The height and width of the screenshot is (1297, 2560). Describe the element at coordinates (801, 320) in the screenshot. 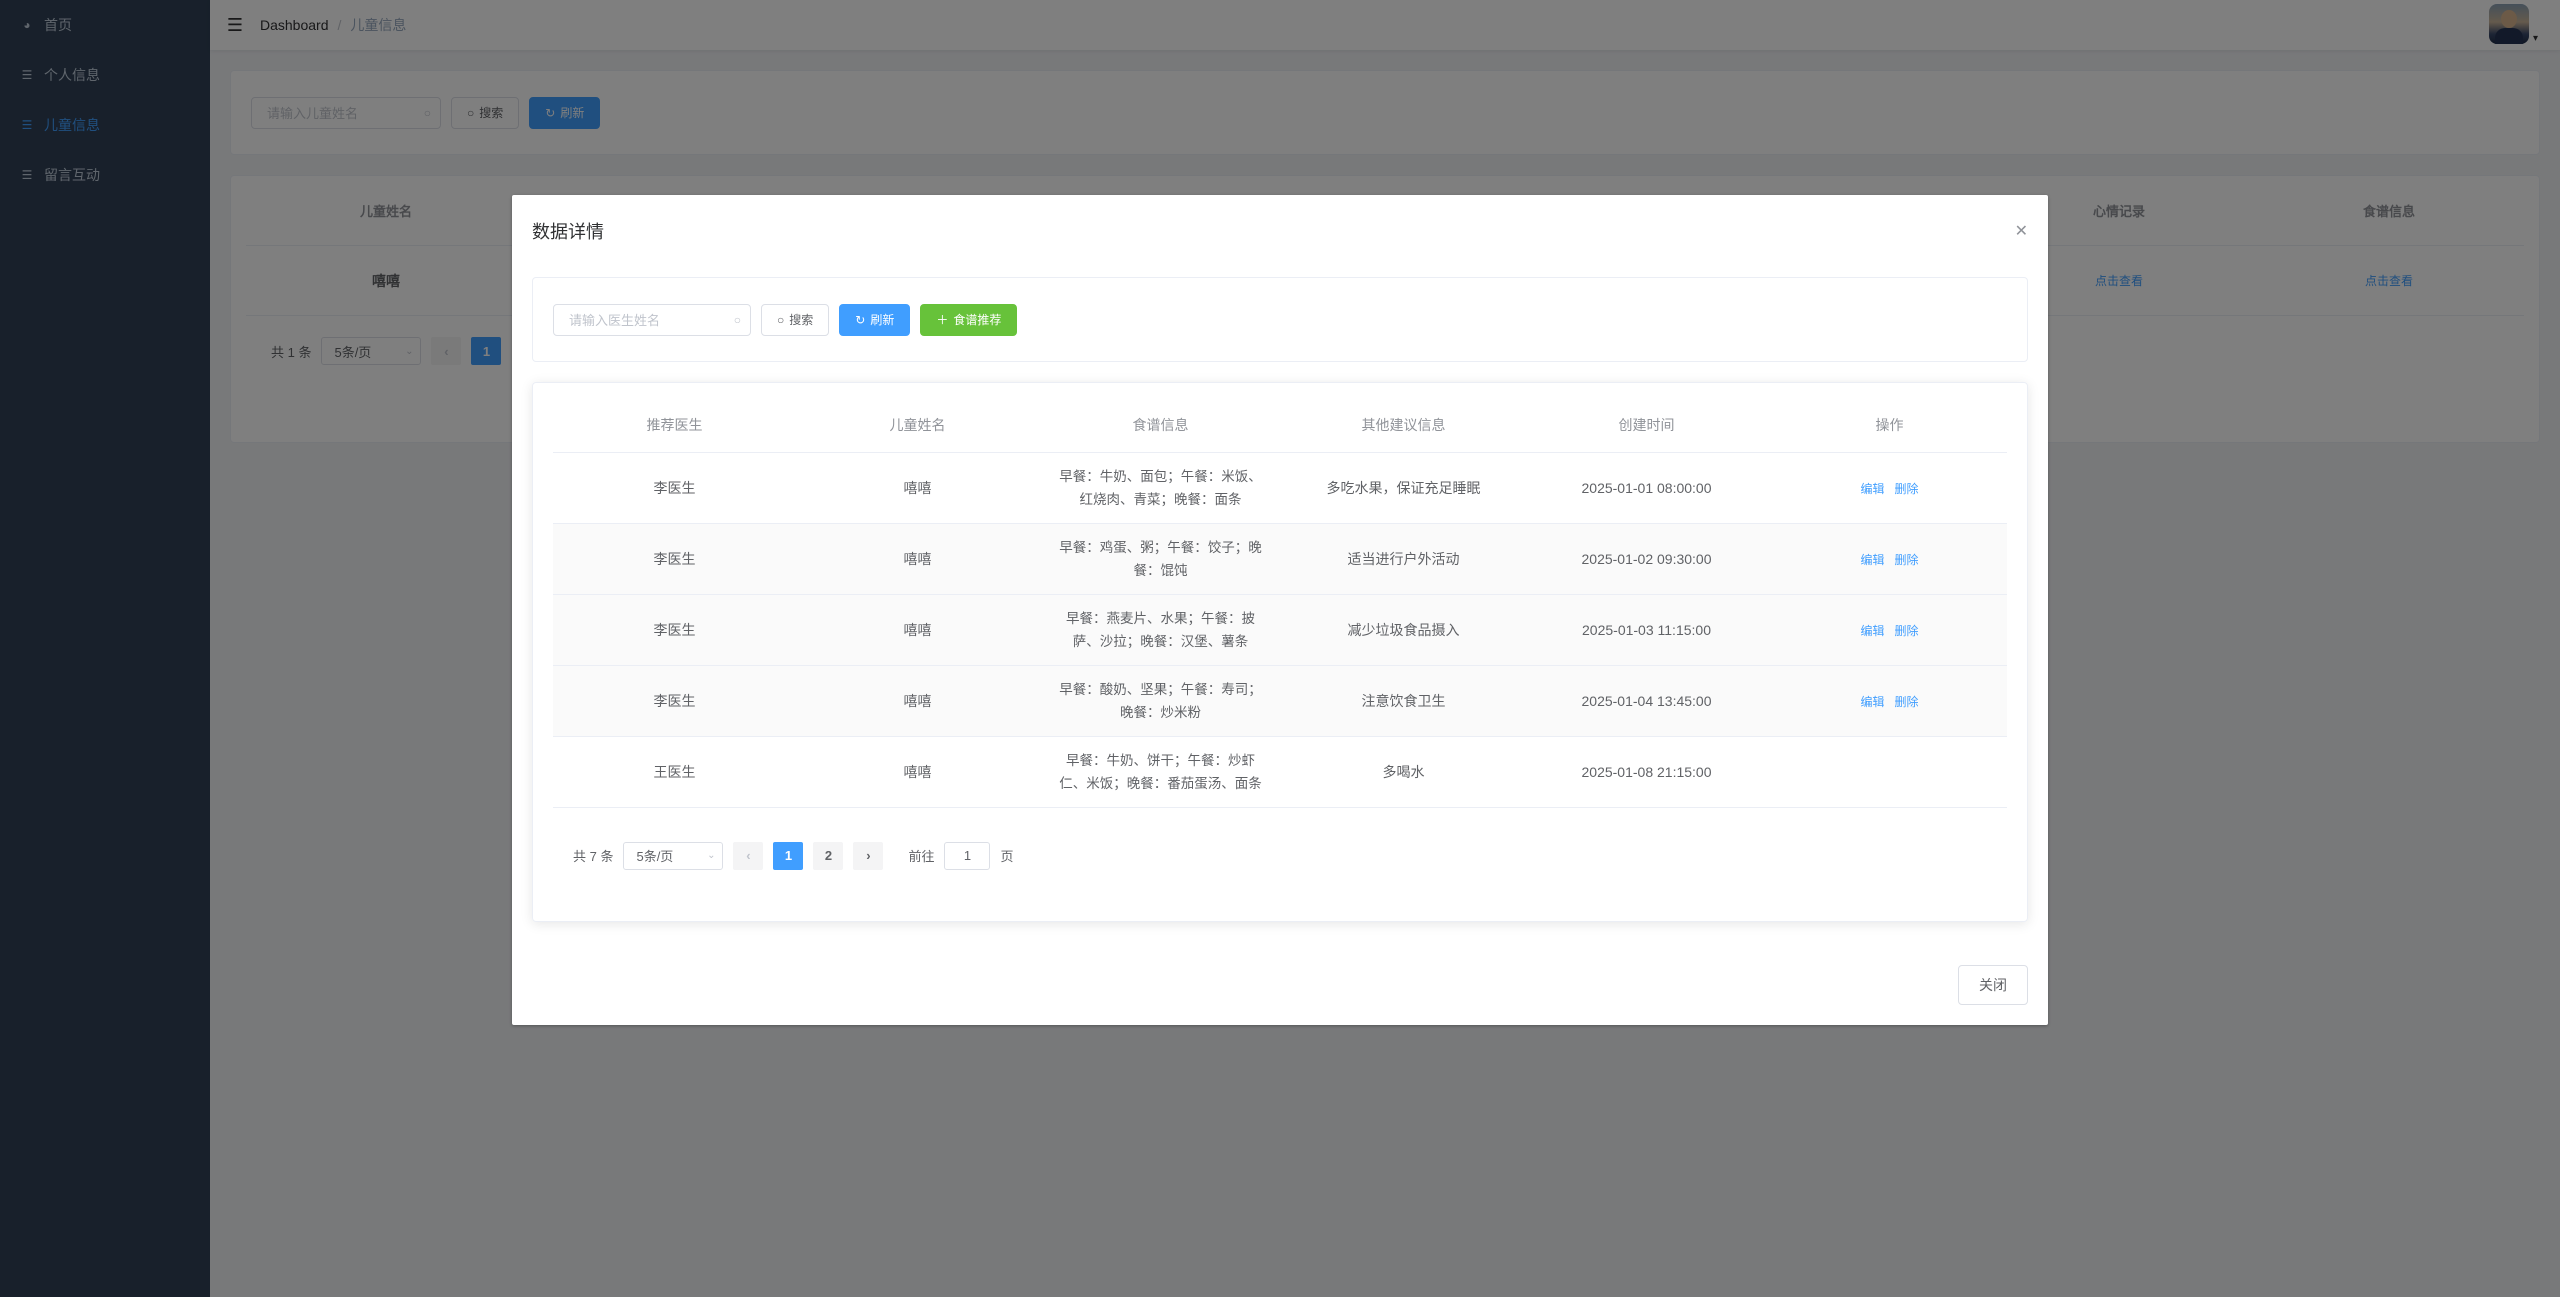

I see `search-button-label: 搜索` at that location.